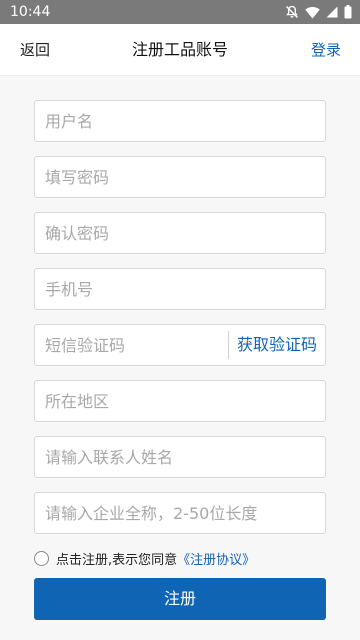  I want to click on region-field, so click(180, 401).